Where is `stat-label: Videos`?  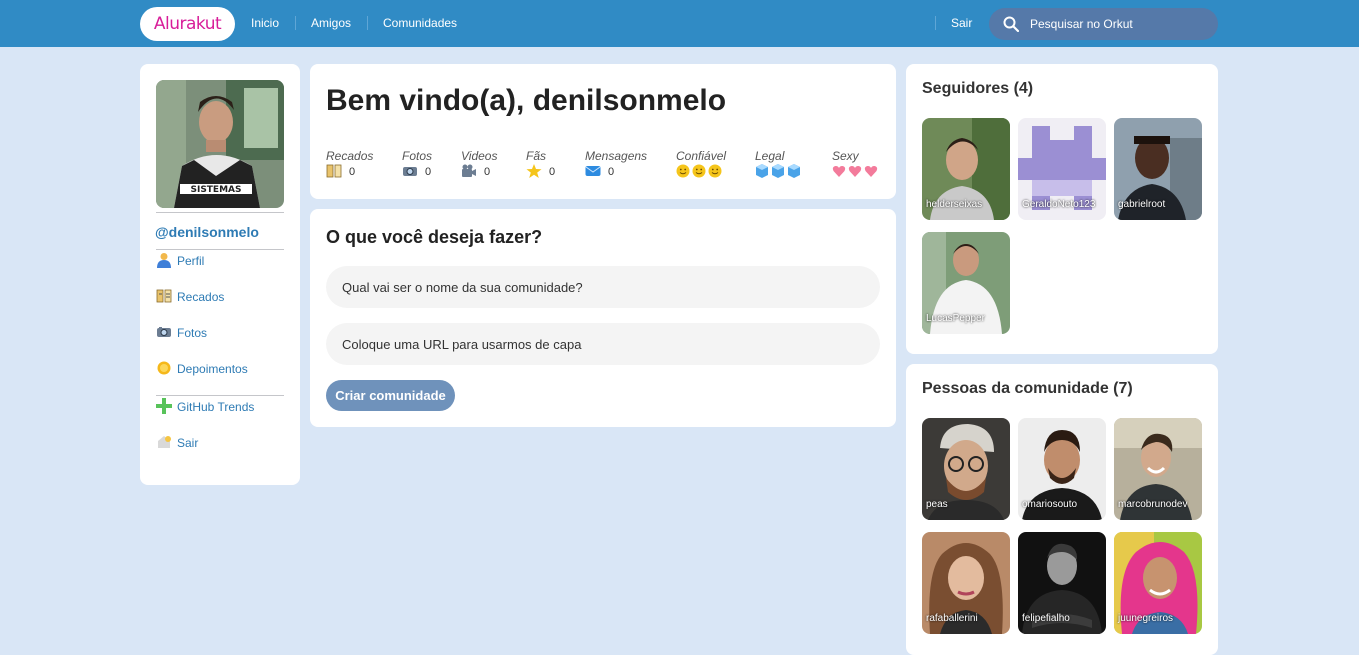
stat-label: Videos is located at coordinates (479, 156).